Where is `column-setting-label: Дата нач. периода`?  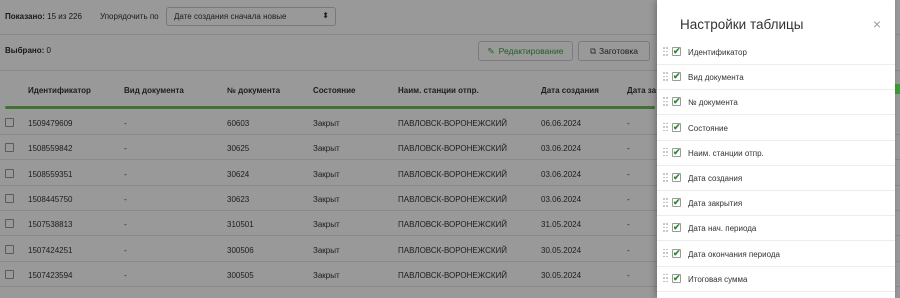
column-setting-label: Дата нач. периода is located at coordinates (722, 229).